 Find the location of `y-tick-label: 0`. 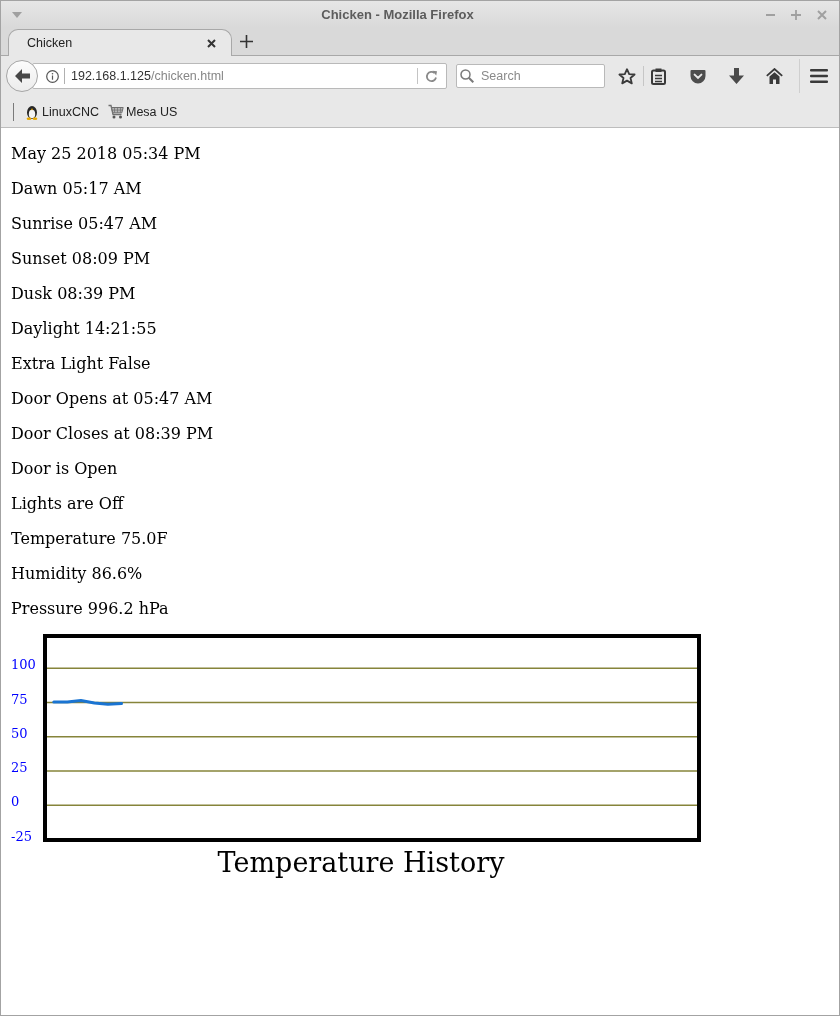

y-tick-label: 0 is located at coordinates (15, 802).